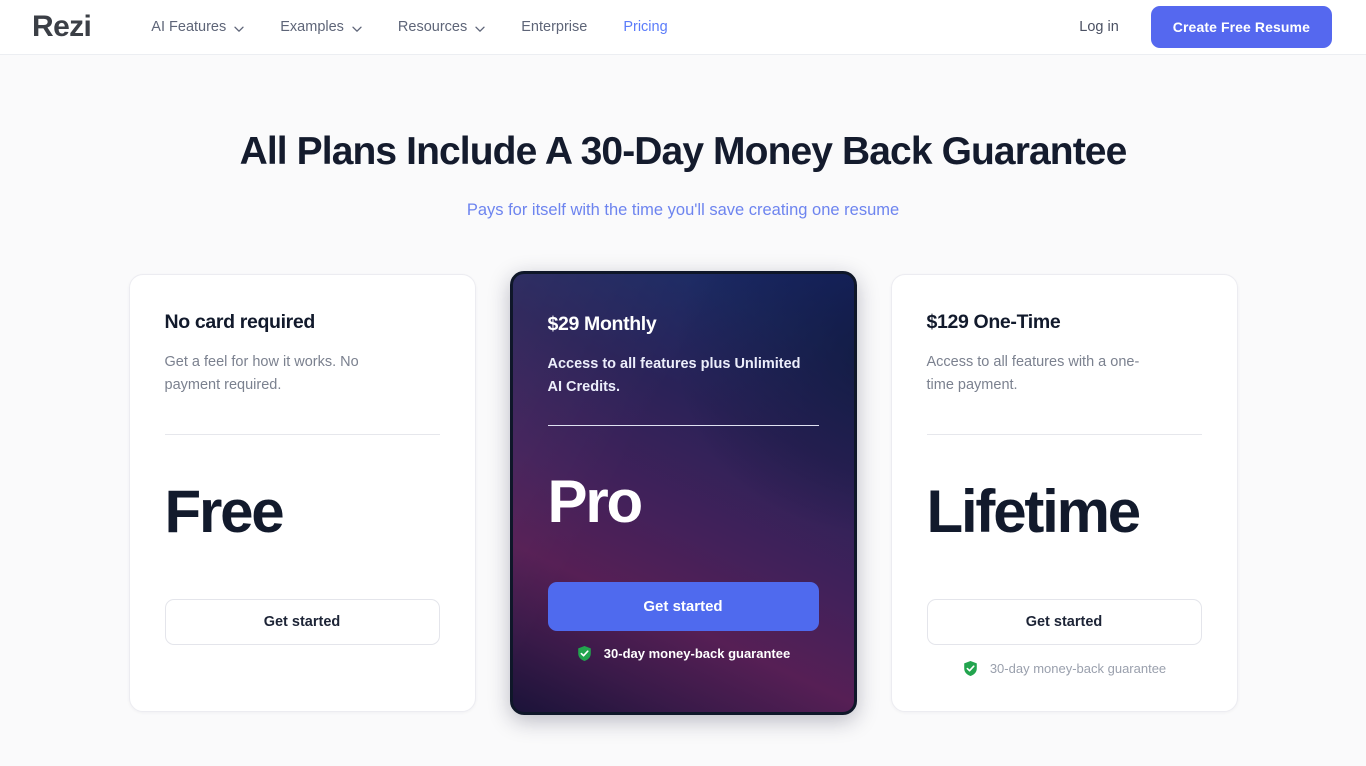 The width and height of the screenshot is (1366, 766). Describe the element at coordinates (993, 321) in the screenshot. I see `plan-eyebrow: $129 One-Time` at that location.